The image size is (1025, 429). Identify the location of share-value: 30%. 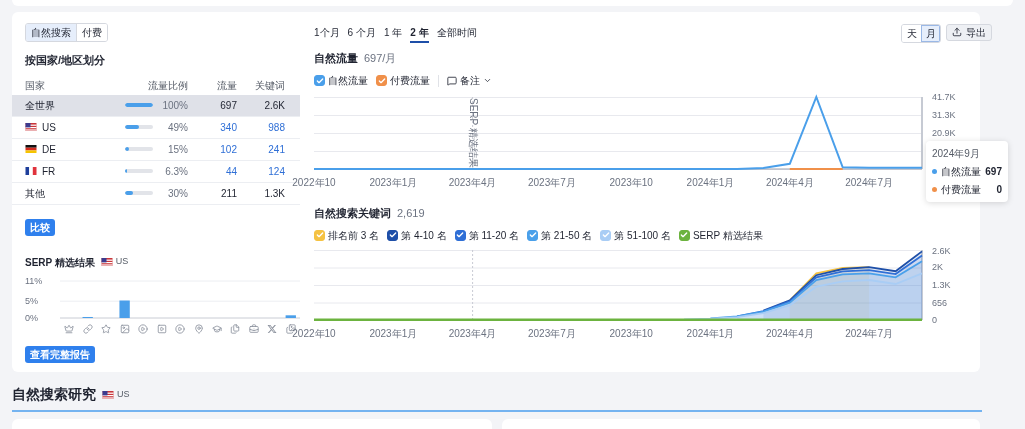
(177, 193).